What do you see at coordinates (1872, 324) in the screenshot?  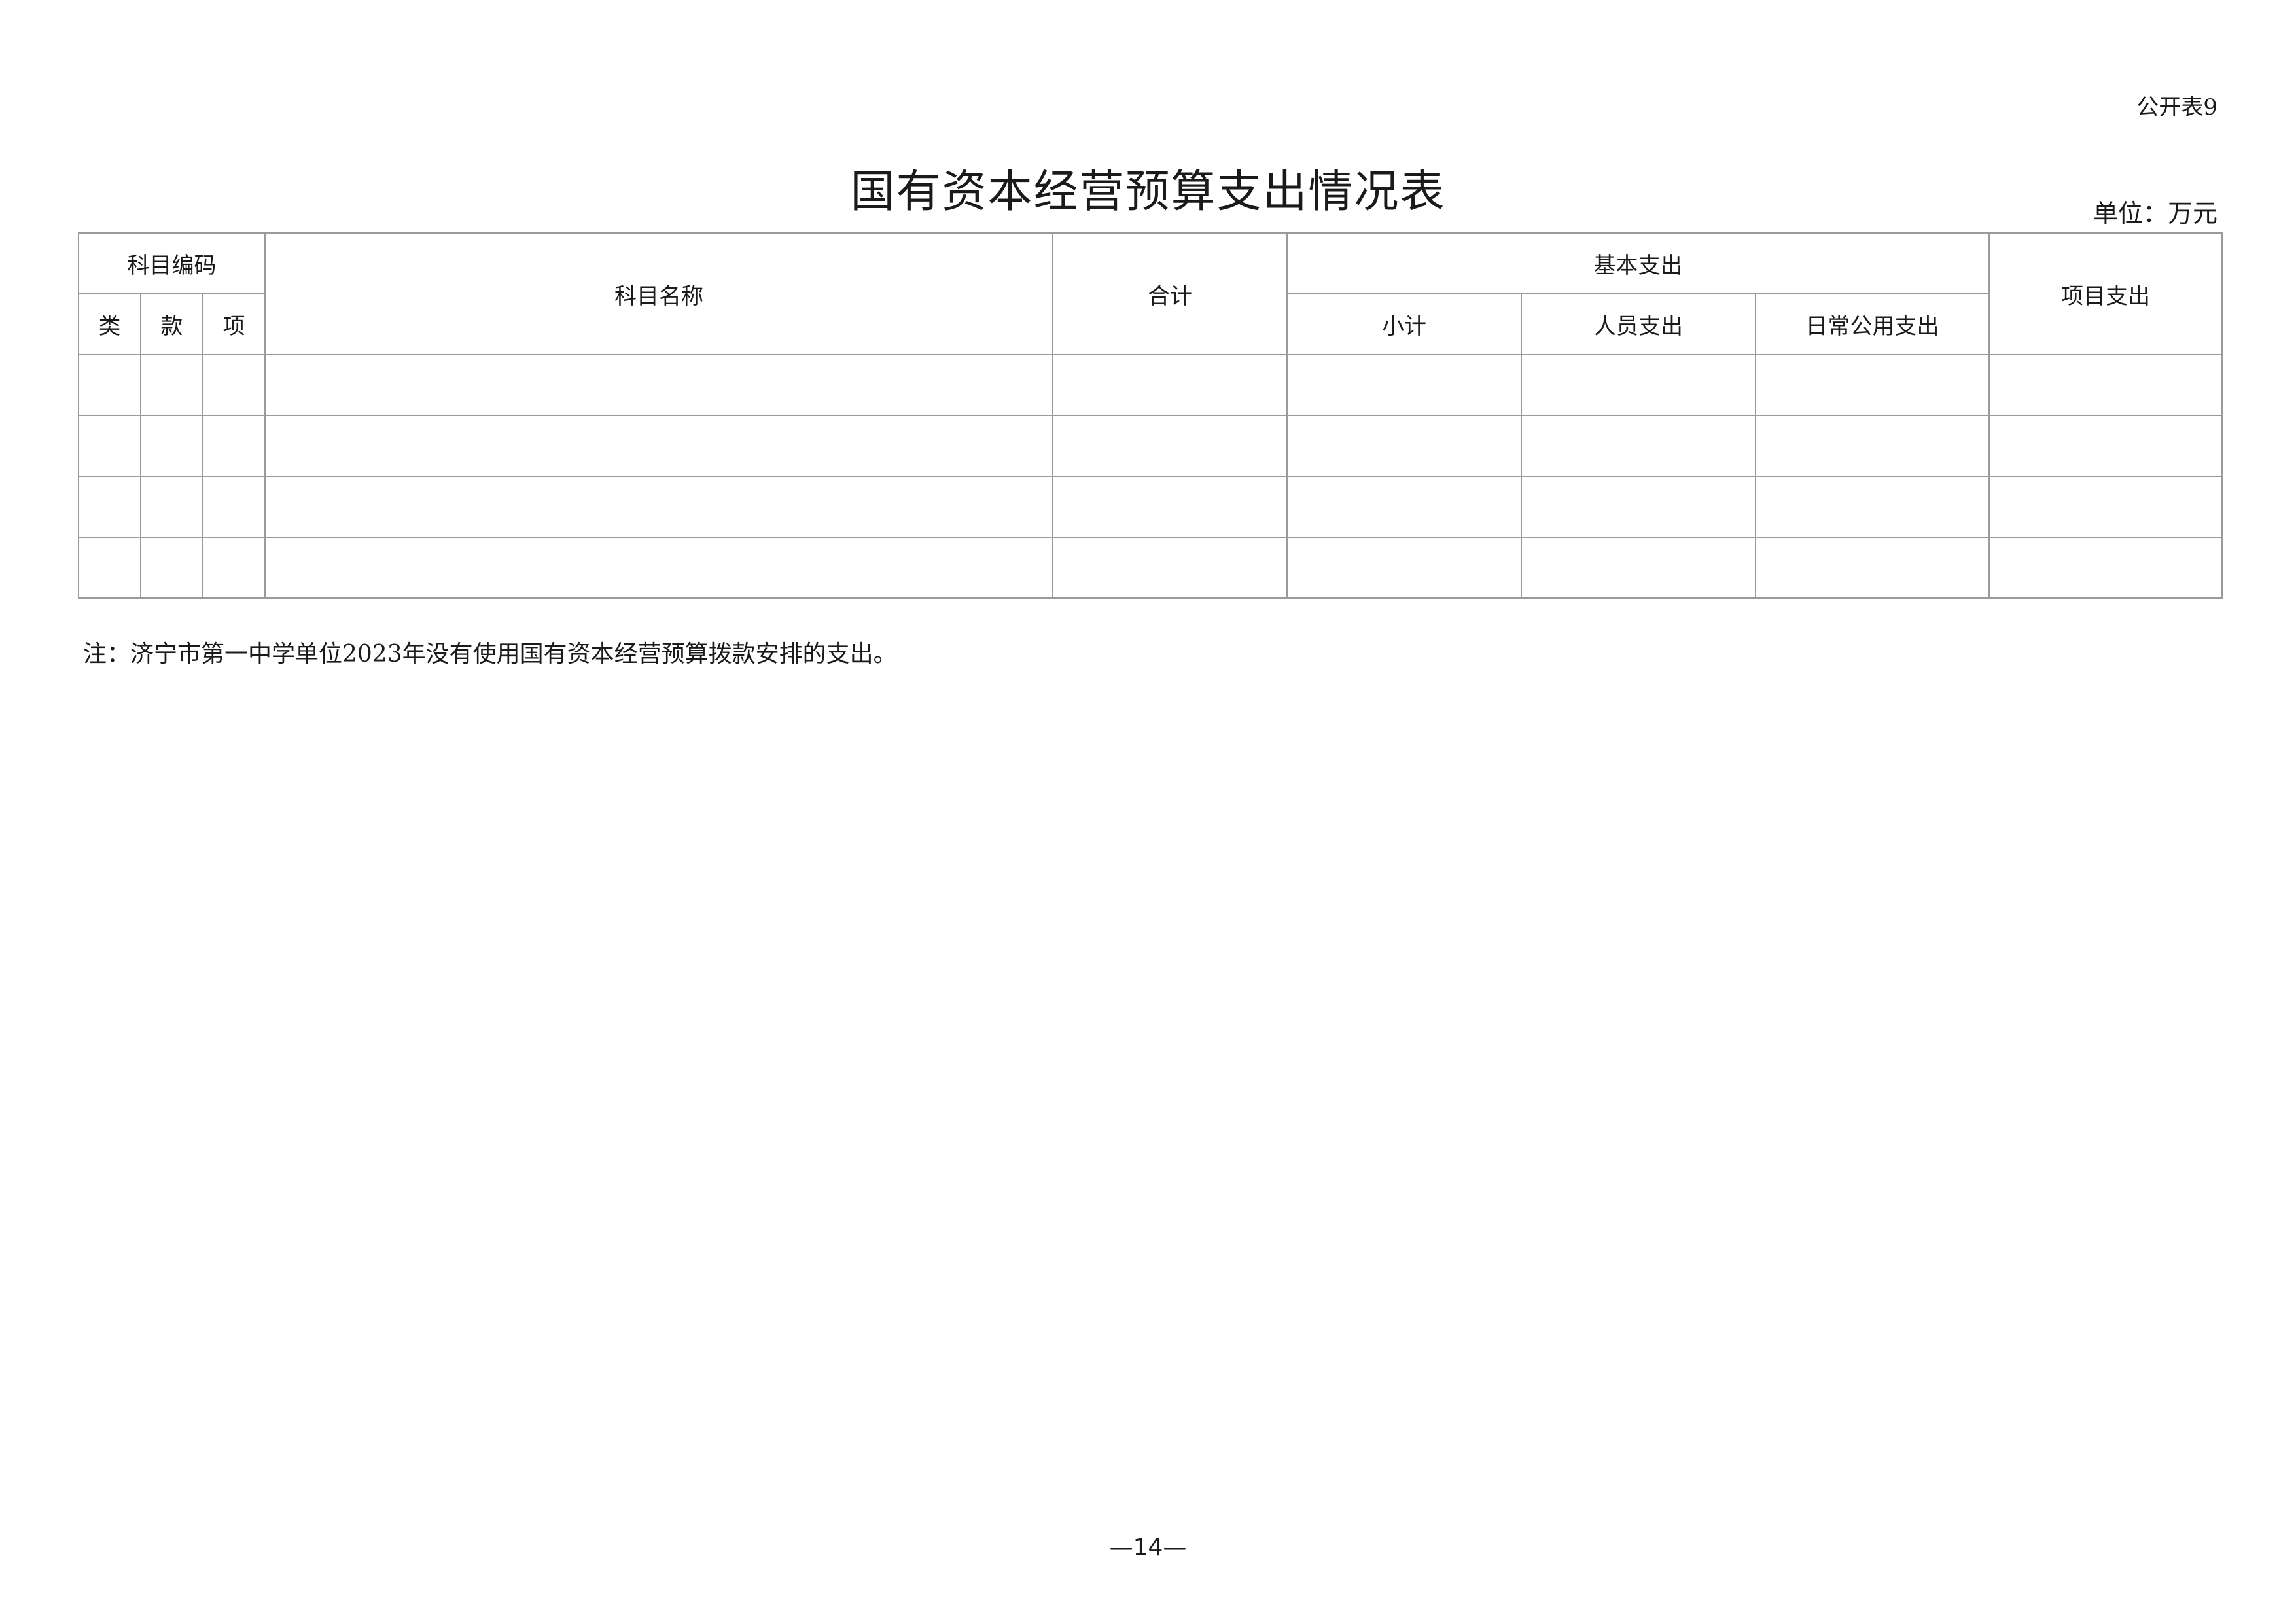 I see `header-daily-public-expenditure: 日常公用支出` at bounding box center [1872, 324].